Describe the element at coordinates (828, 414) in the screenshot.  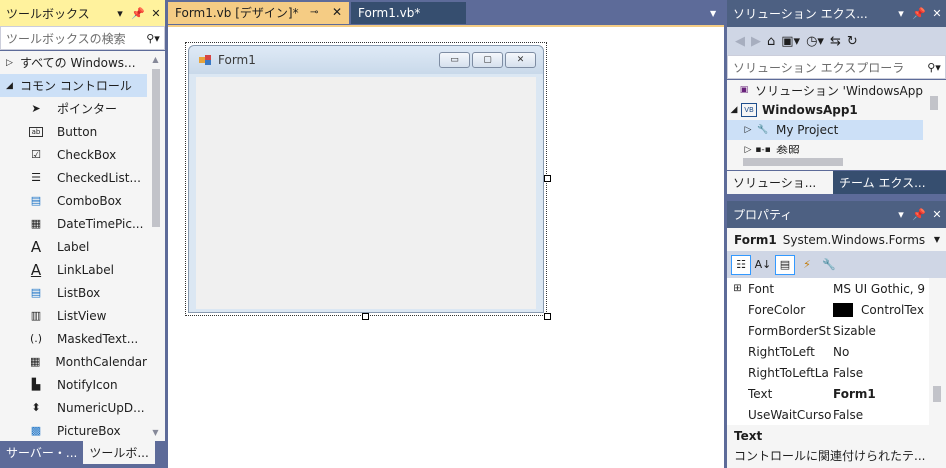
I see `property-row-usewaitcursor: UseWaitCurso False` at that location.